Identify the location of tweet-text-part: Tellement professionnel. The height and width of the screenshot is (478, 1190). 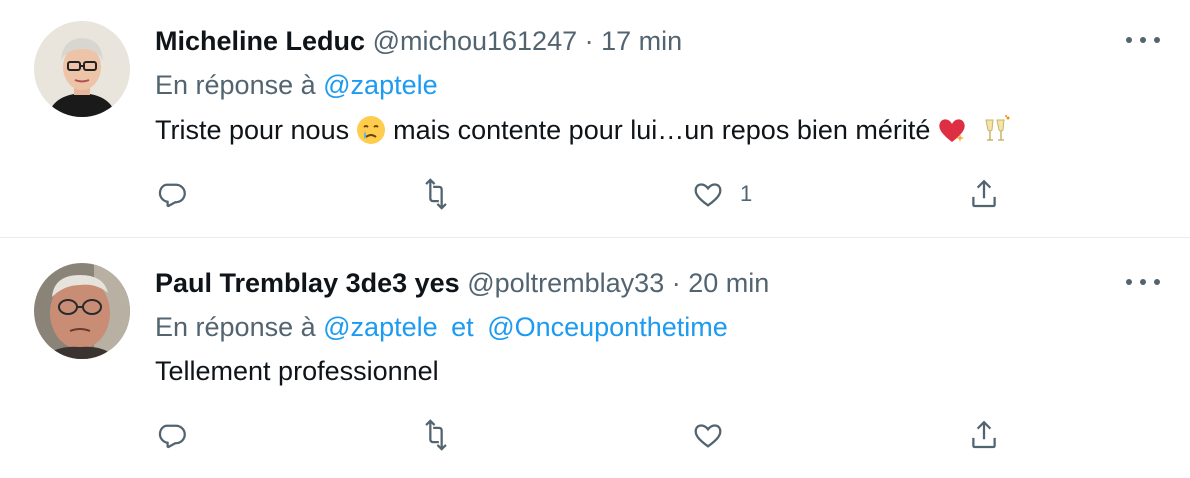
(297, 371).